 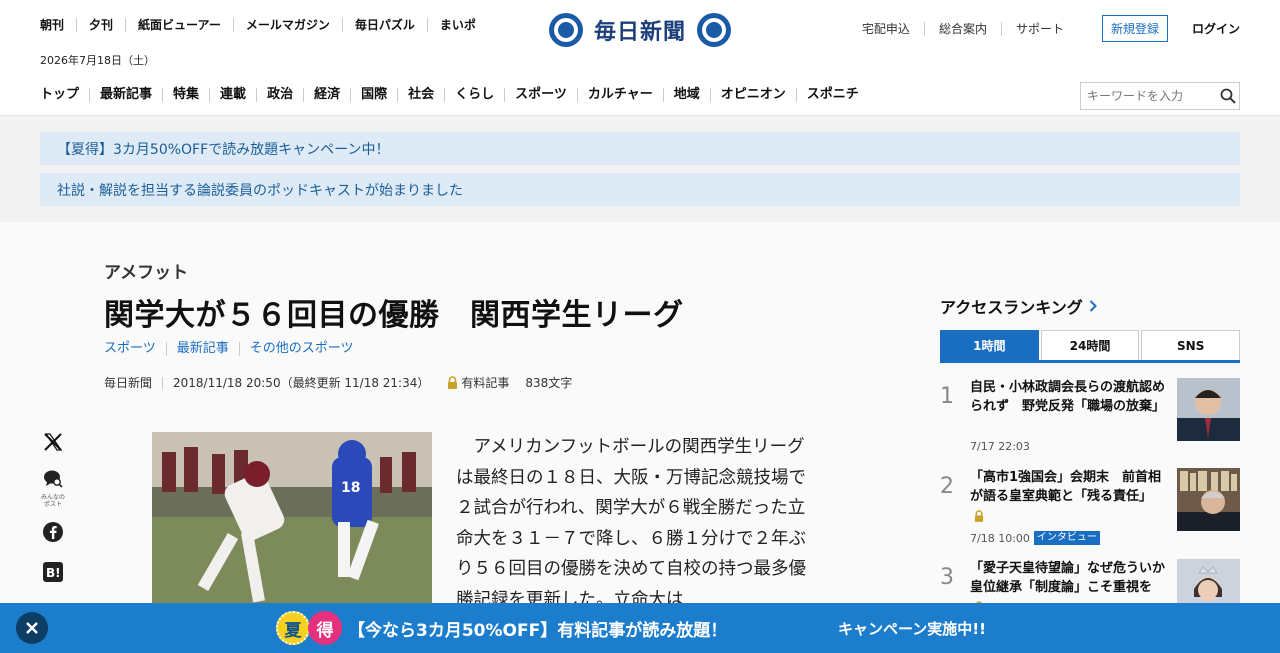 What do you see at coordinates (686, 95) in the screenshot?
I see `nav-item-region: 地域` at bounding box center [686, 95].